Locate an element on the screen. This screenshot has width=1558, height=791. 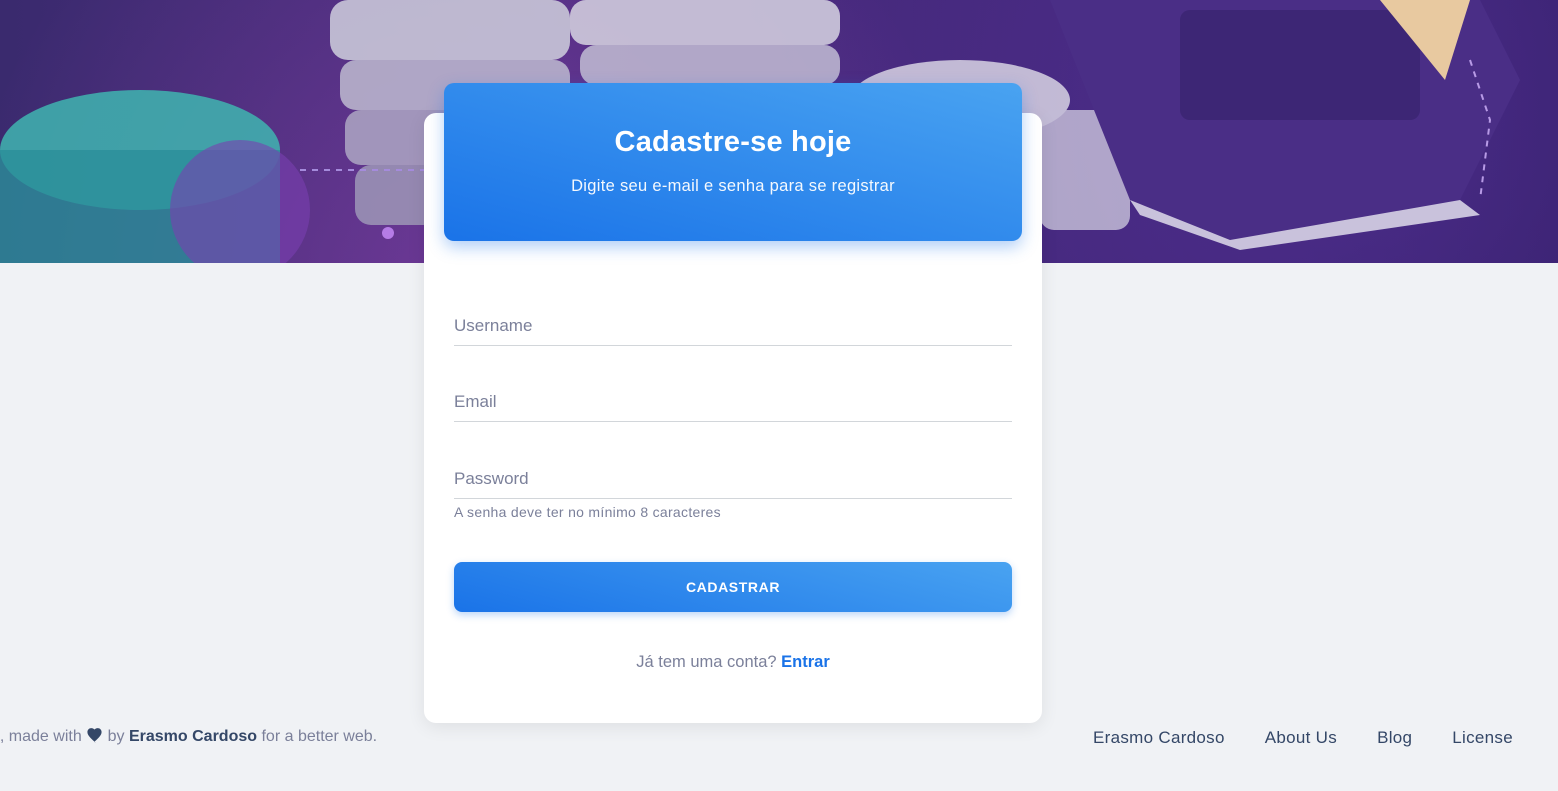
signin-link: Entrar is located at coordinates (805, 662).